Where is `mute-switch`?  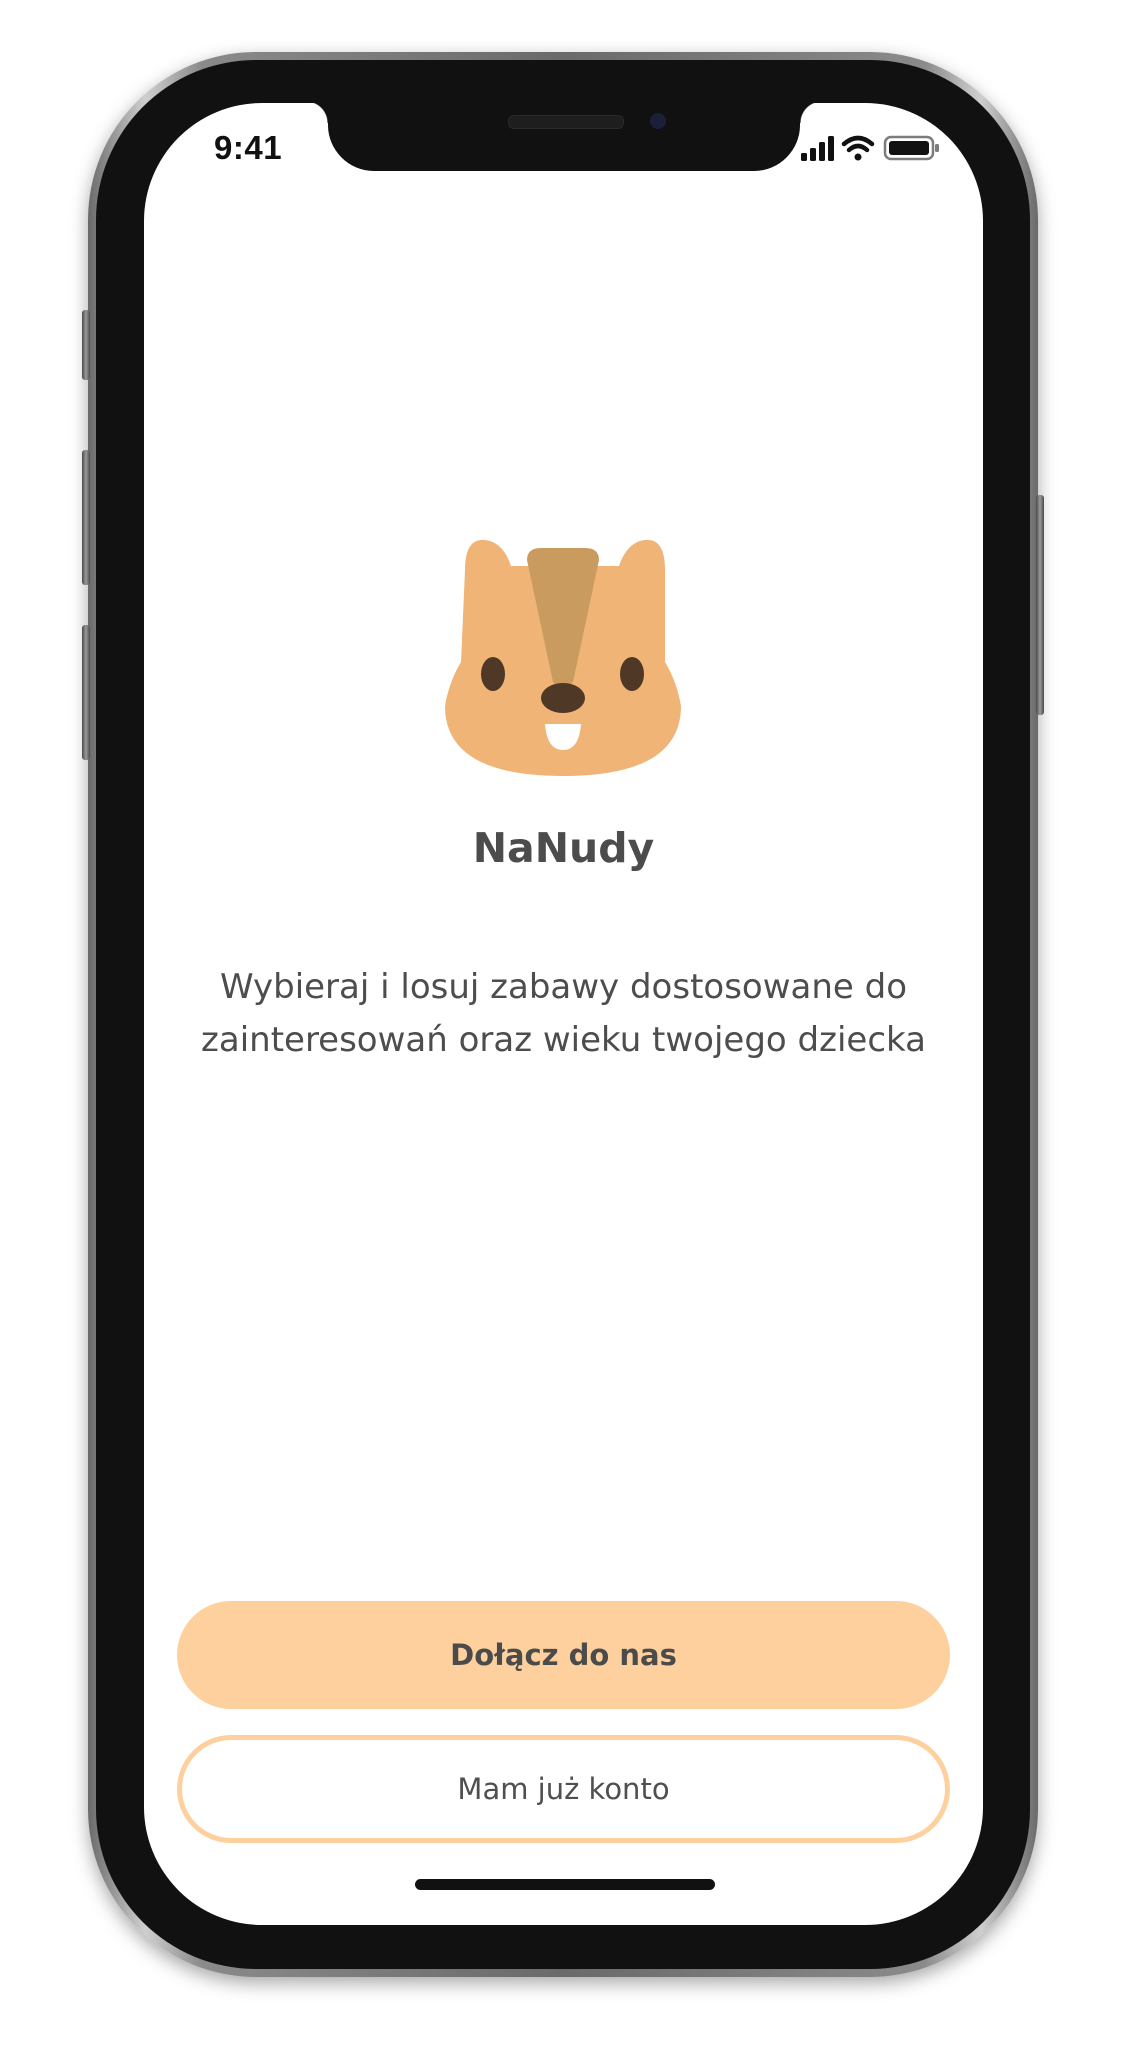
mute-switch is located at coordinates (86, 345).